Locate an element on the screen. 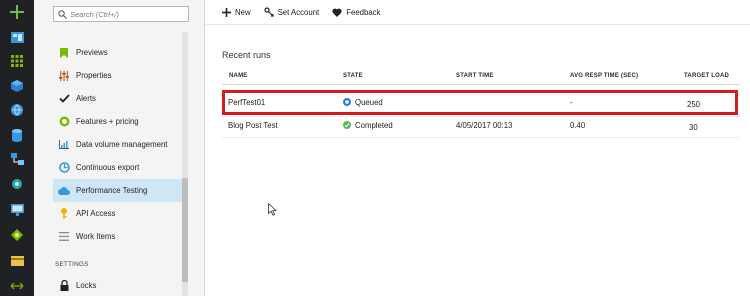 The height and width of the screenshot is (296, 750). run-state-label: Completed is located at coordinates (374, 125).